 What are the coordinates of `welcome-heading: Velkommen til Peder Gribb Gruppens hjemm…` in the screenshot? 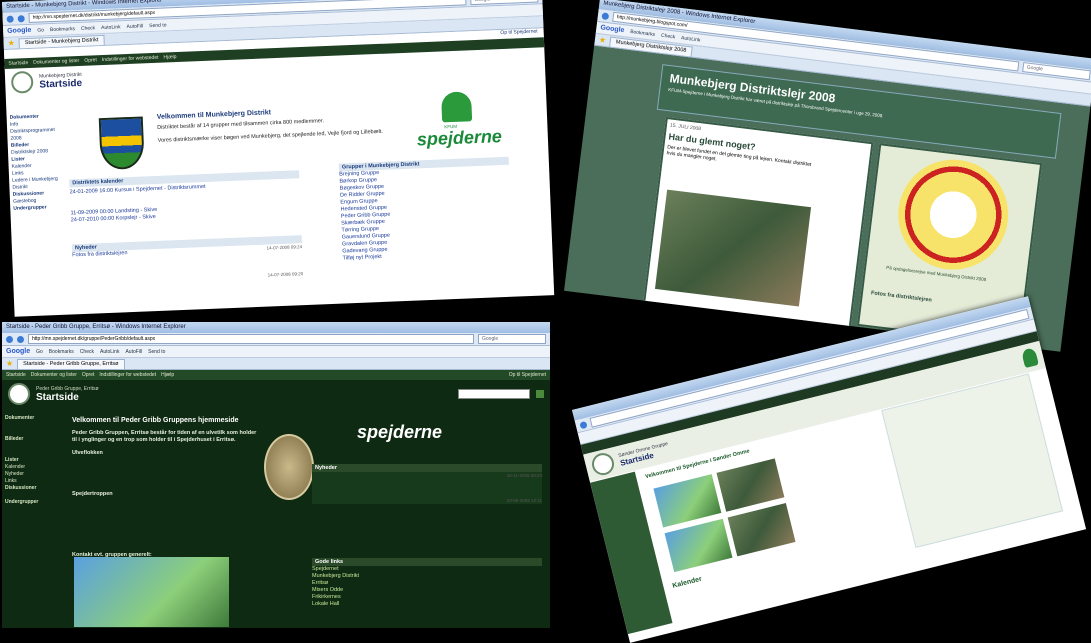 It's located at (155, 420).